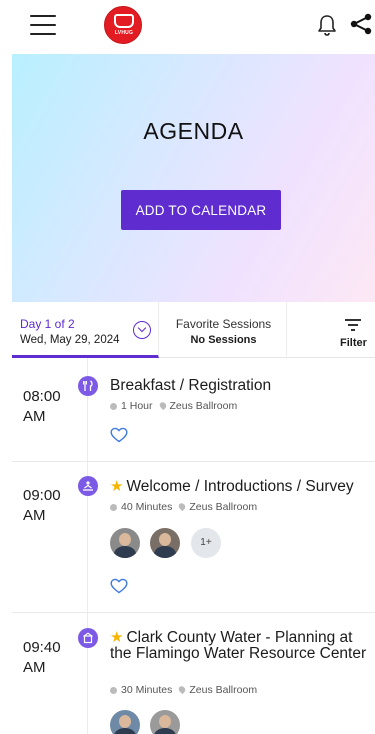 The width and height of the screenshot is (375, 734). I want to click on page-title: AGENDA, so click(193, 131).